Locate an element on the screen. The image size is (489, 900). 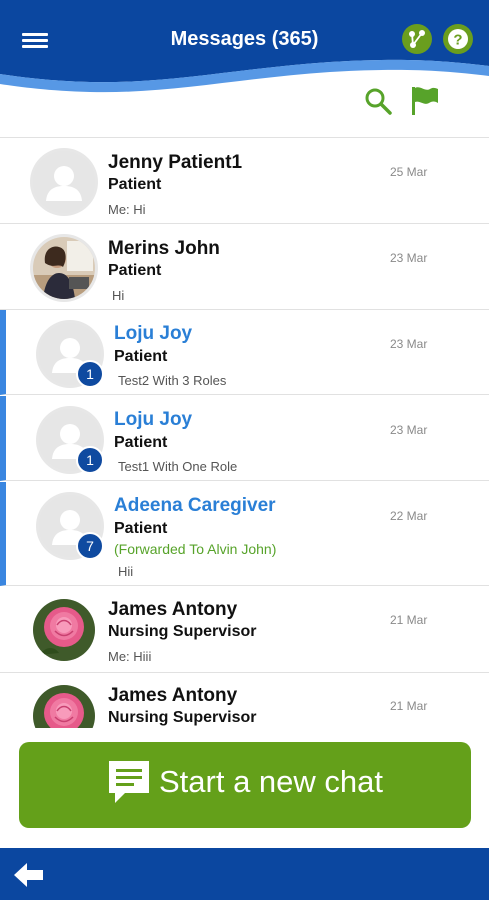
bottom-bar is located at coordinates (244, 874).